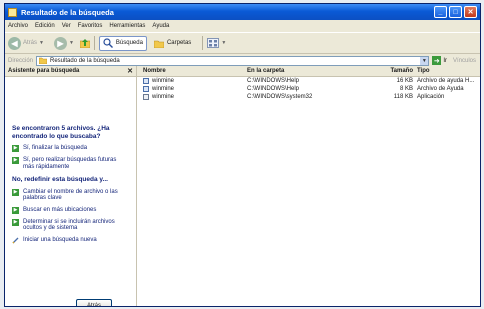  I want to click on application-icon, so click(146, 97).